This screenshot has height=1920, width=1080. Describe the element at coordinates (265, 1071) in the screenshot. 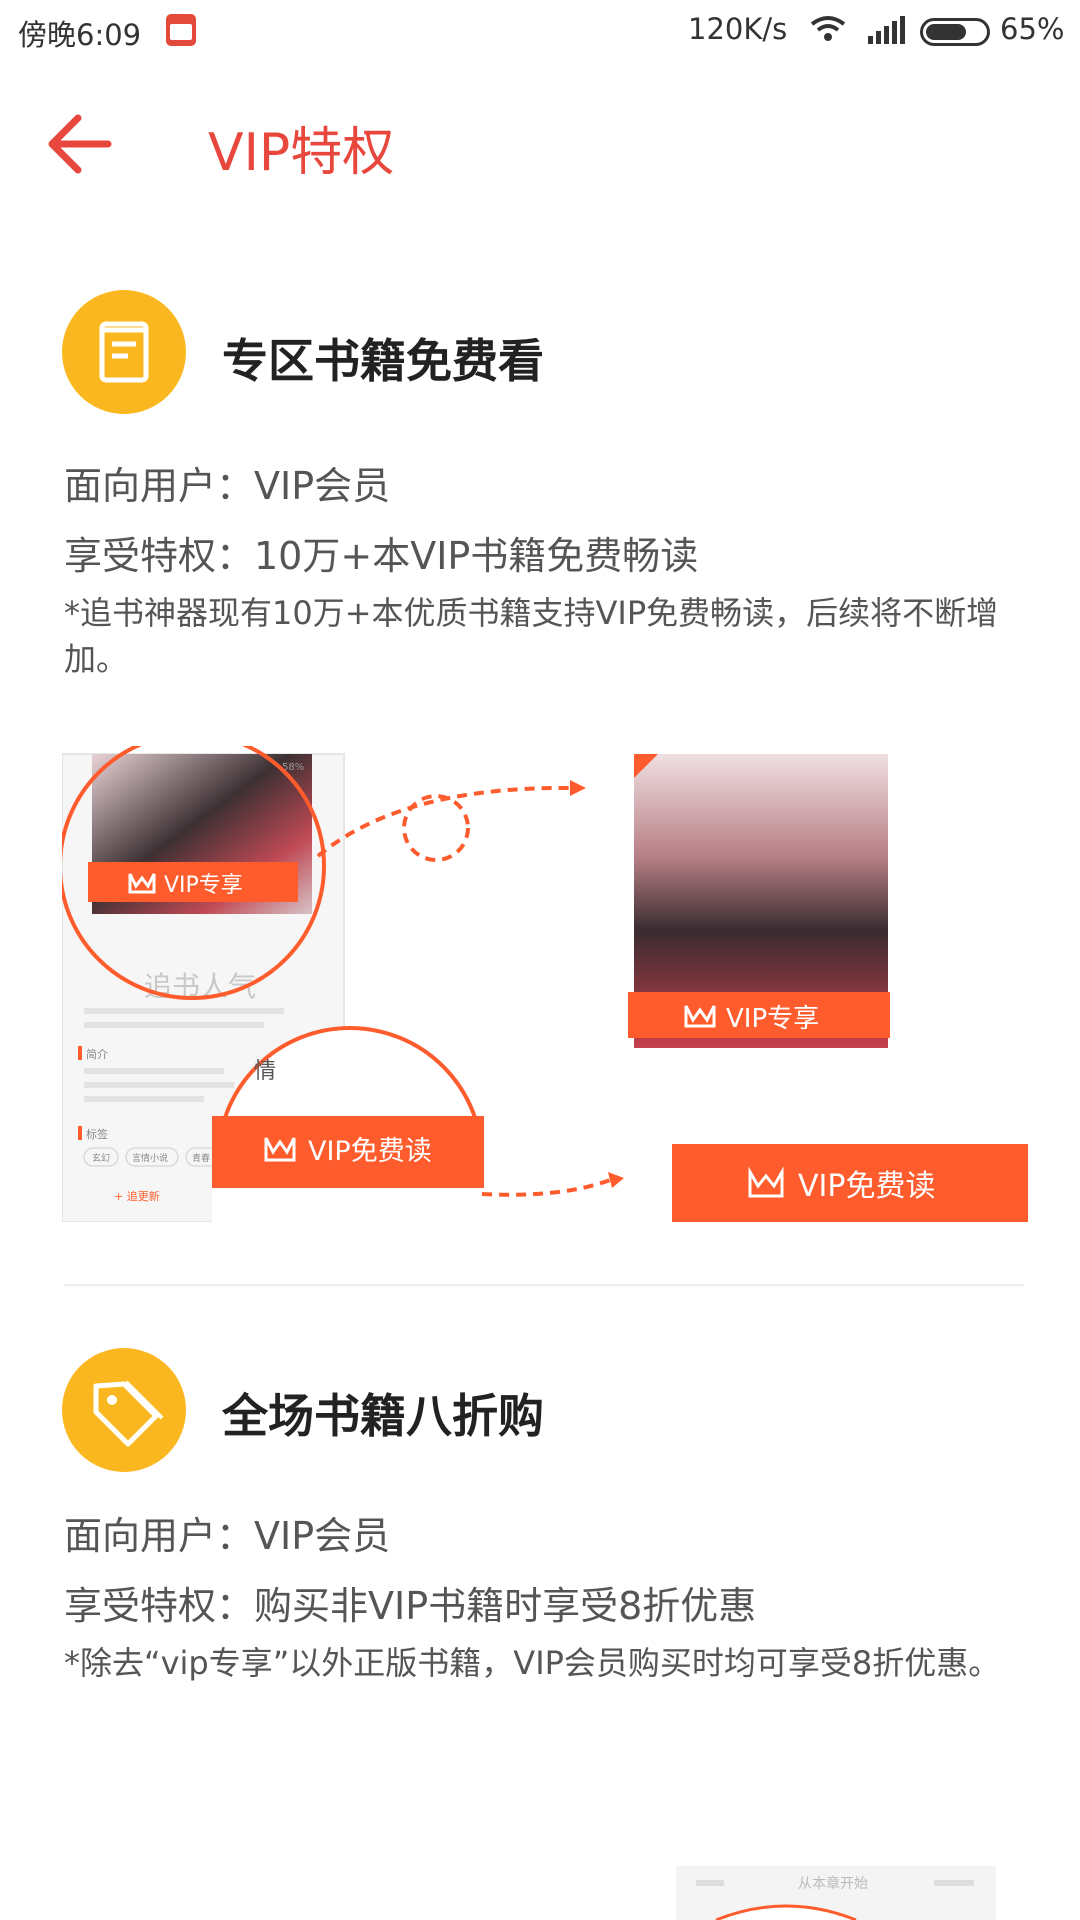

I see `detail-tag: 情` at that location.